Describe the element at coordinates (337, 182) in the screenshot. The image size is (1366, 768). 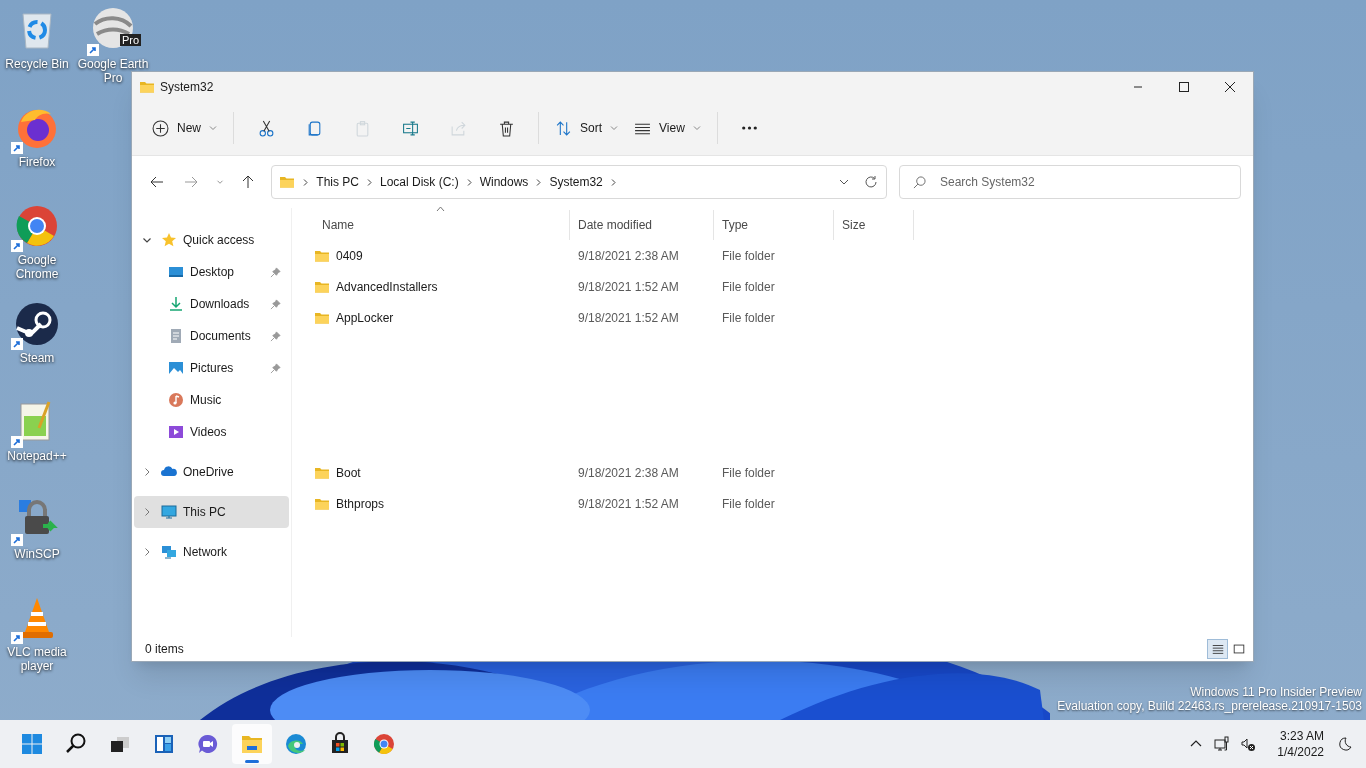
I see `breadcrumb-link: This PC` at that location.